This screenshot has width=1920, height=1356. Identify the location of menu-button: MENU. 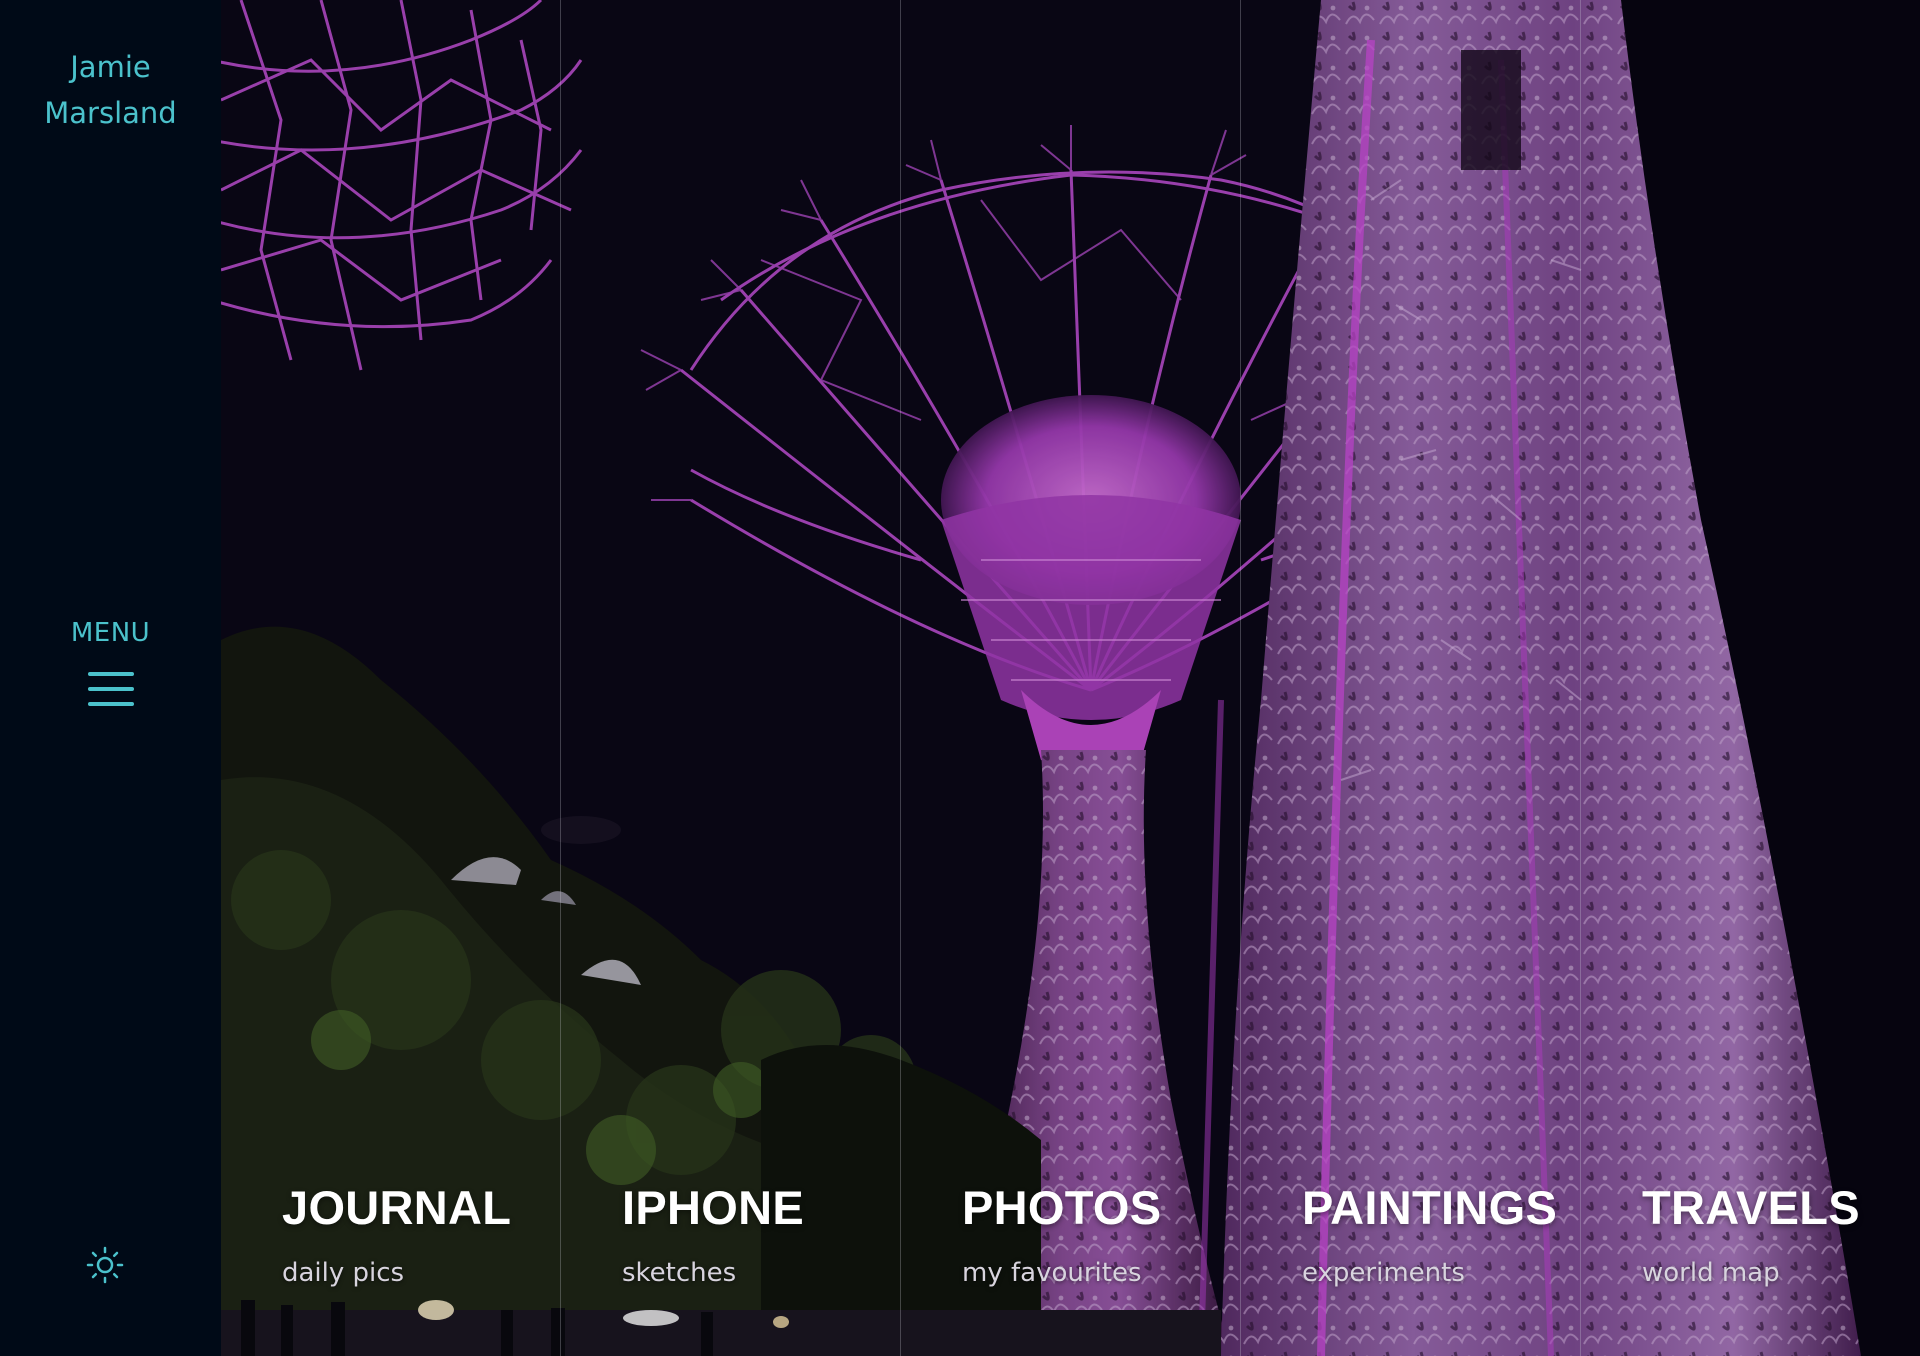
(110, 663).